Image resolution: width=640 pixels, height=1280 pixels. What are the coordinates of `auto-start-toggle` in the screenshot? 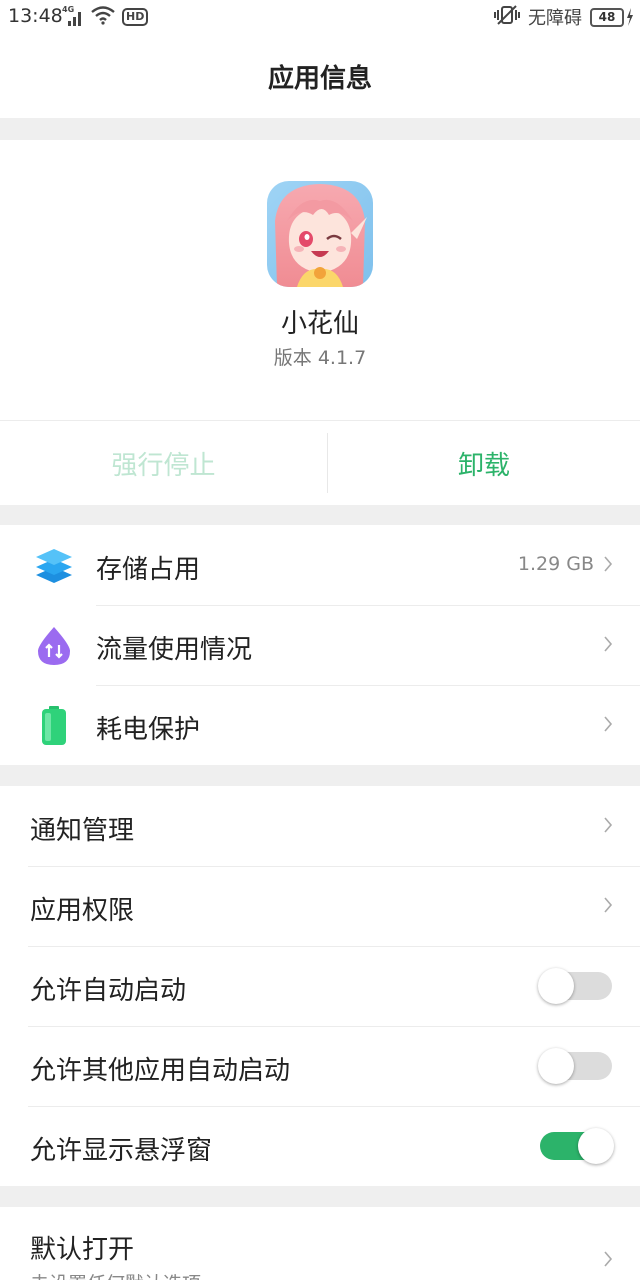 It's located at (575, 986).